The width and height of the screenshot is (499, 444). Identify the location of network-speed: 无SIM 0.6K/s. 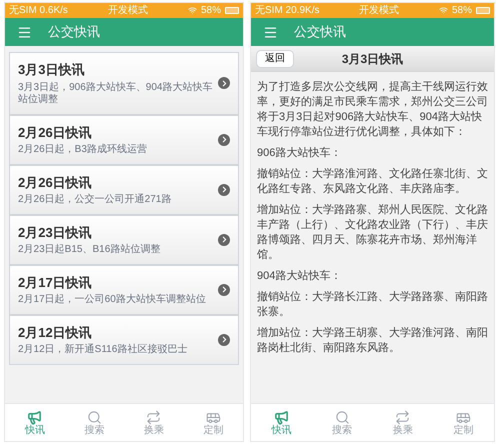
(38, 11).